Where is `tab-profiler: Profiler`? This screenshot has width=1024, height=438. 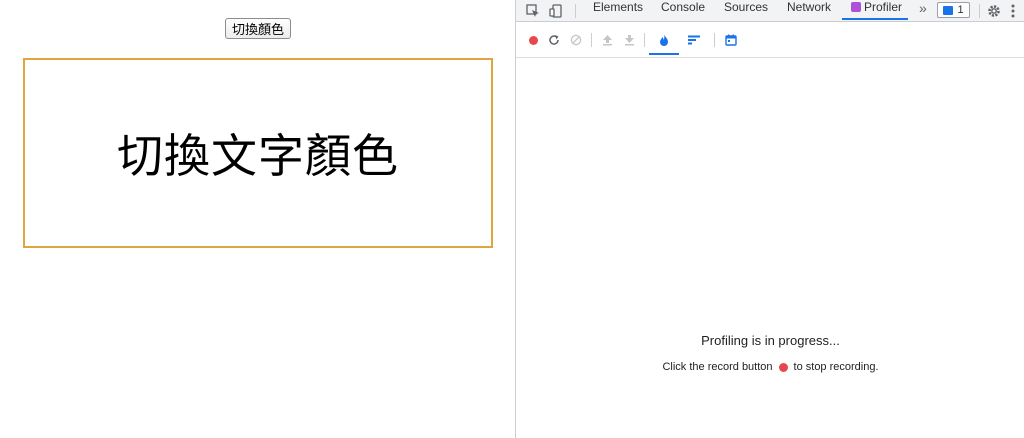
tab-profiler: Profiler is located at coordinates (875, 10).